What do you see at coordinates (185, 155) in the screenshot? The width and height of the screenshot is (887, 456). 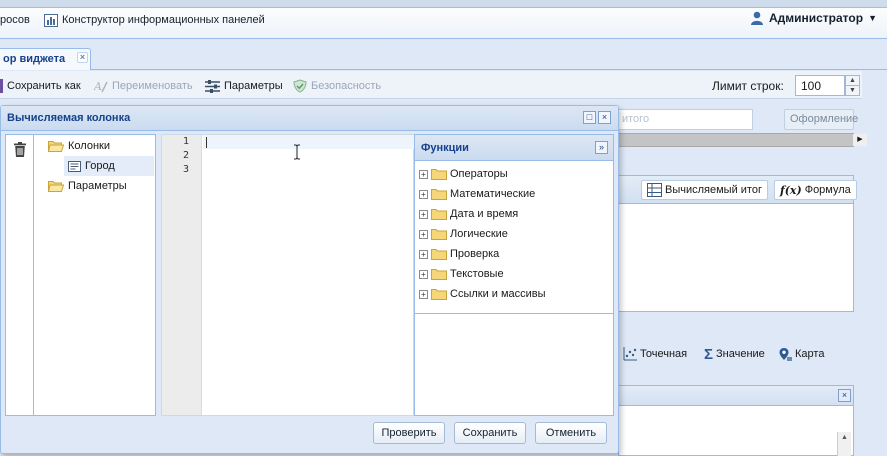 I see `line-number: 2` at bounding box center [185, 155].